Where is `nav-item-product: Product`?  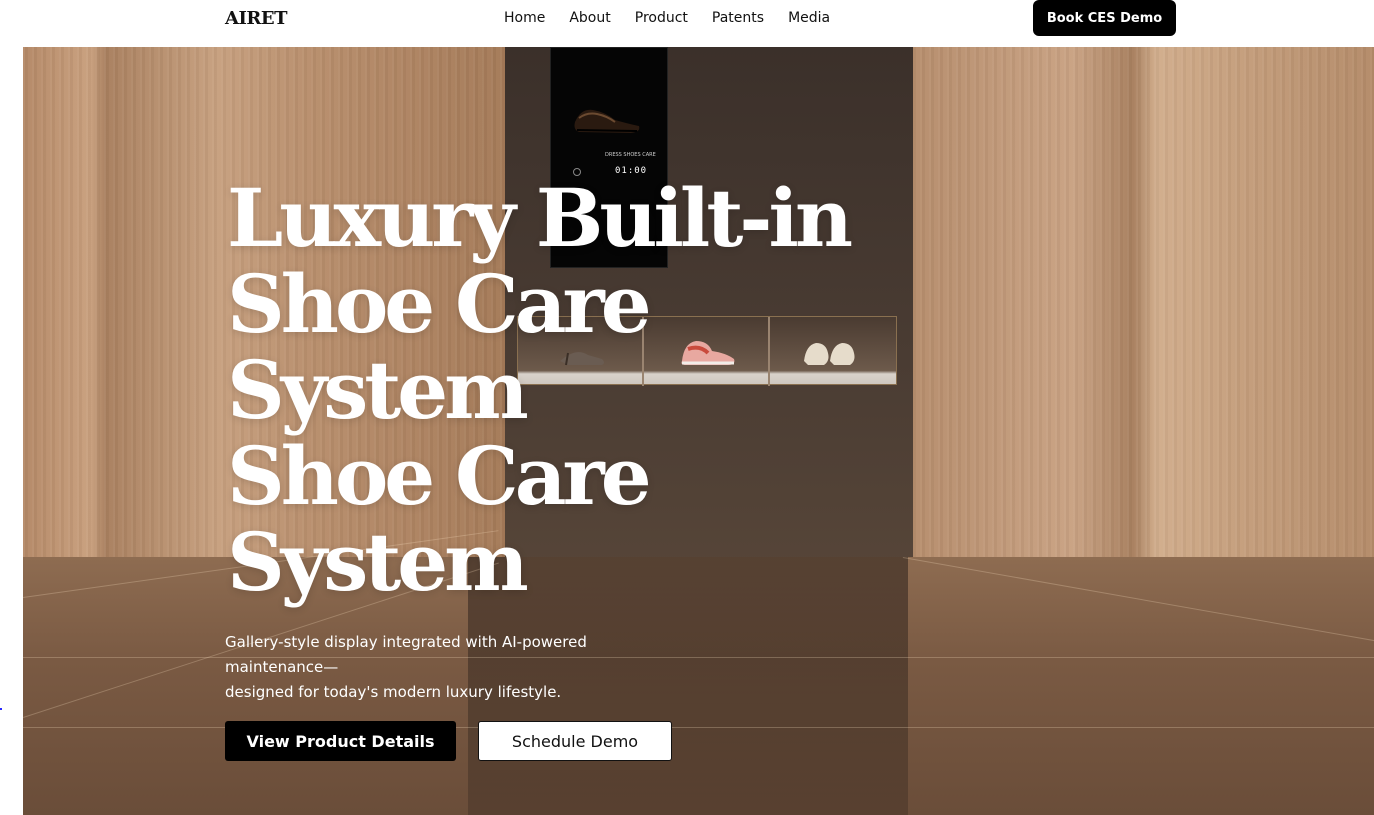
nav-item-product: Product is located at coordinates (661, 18).